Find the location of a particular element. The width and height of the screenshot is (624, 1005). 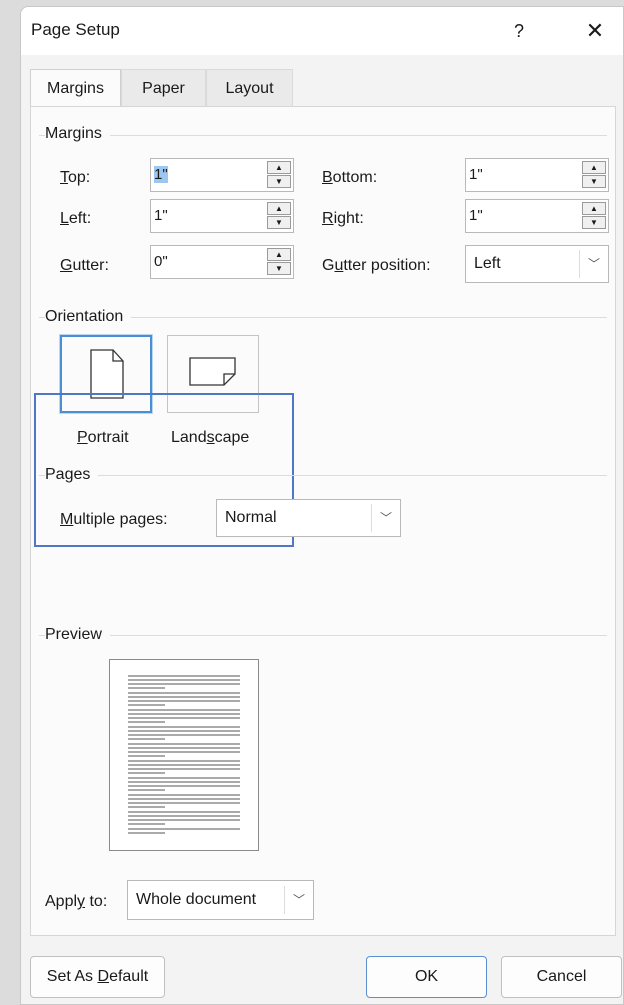

bottom-margin-spinner: 1" ▲ ▼ is located at coordinates (537, 175).